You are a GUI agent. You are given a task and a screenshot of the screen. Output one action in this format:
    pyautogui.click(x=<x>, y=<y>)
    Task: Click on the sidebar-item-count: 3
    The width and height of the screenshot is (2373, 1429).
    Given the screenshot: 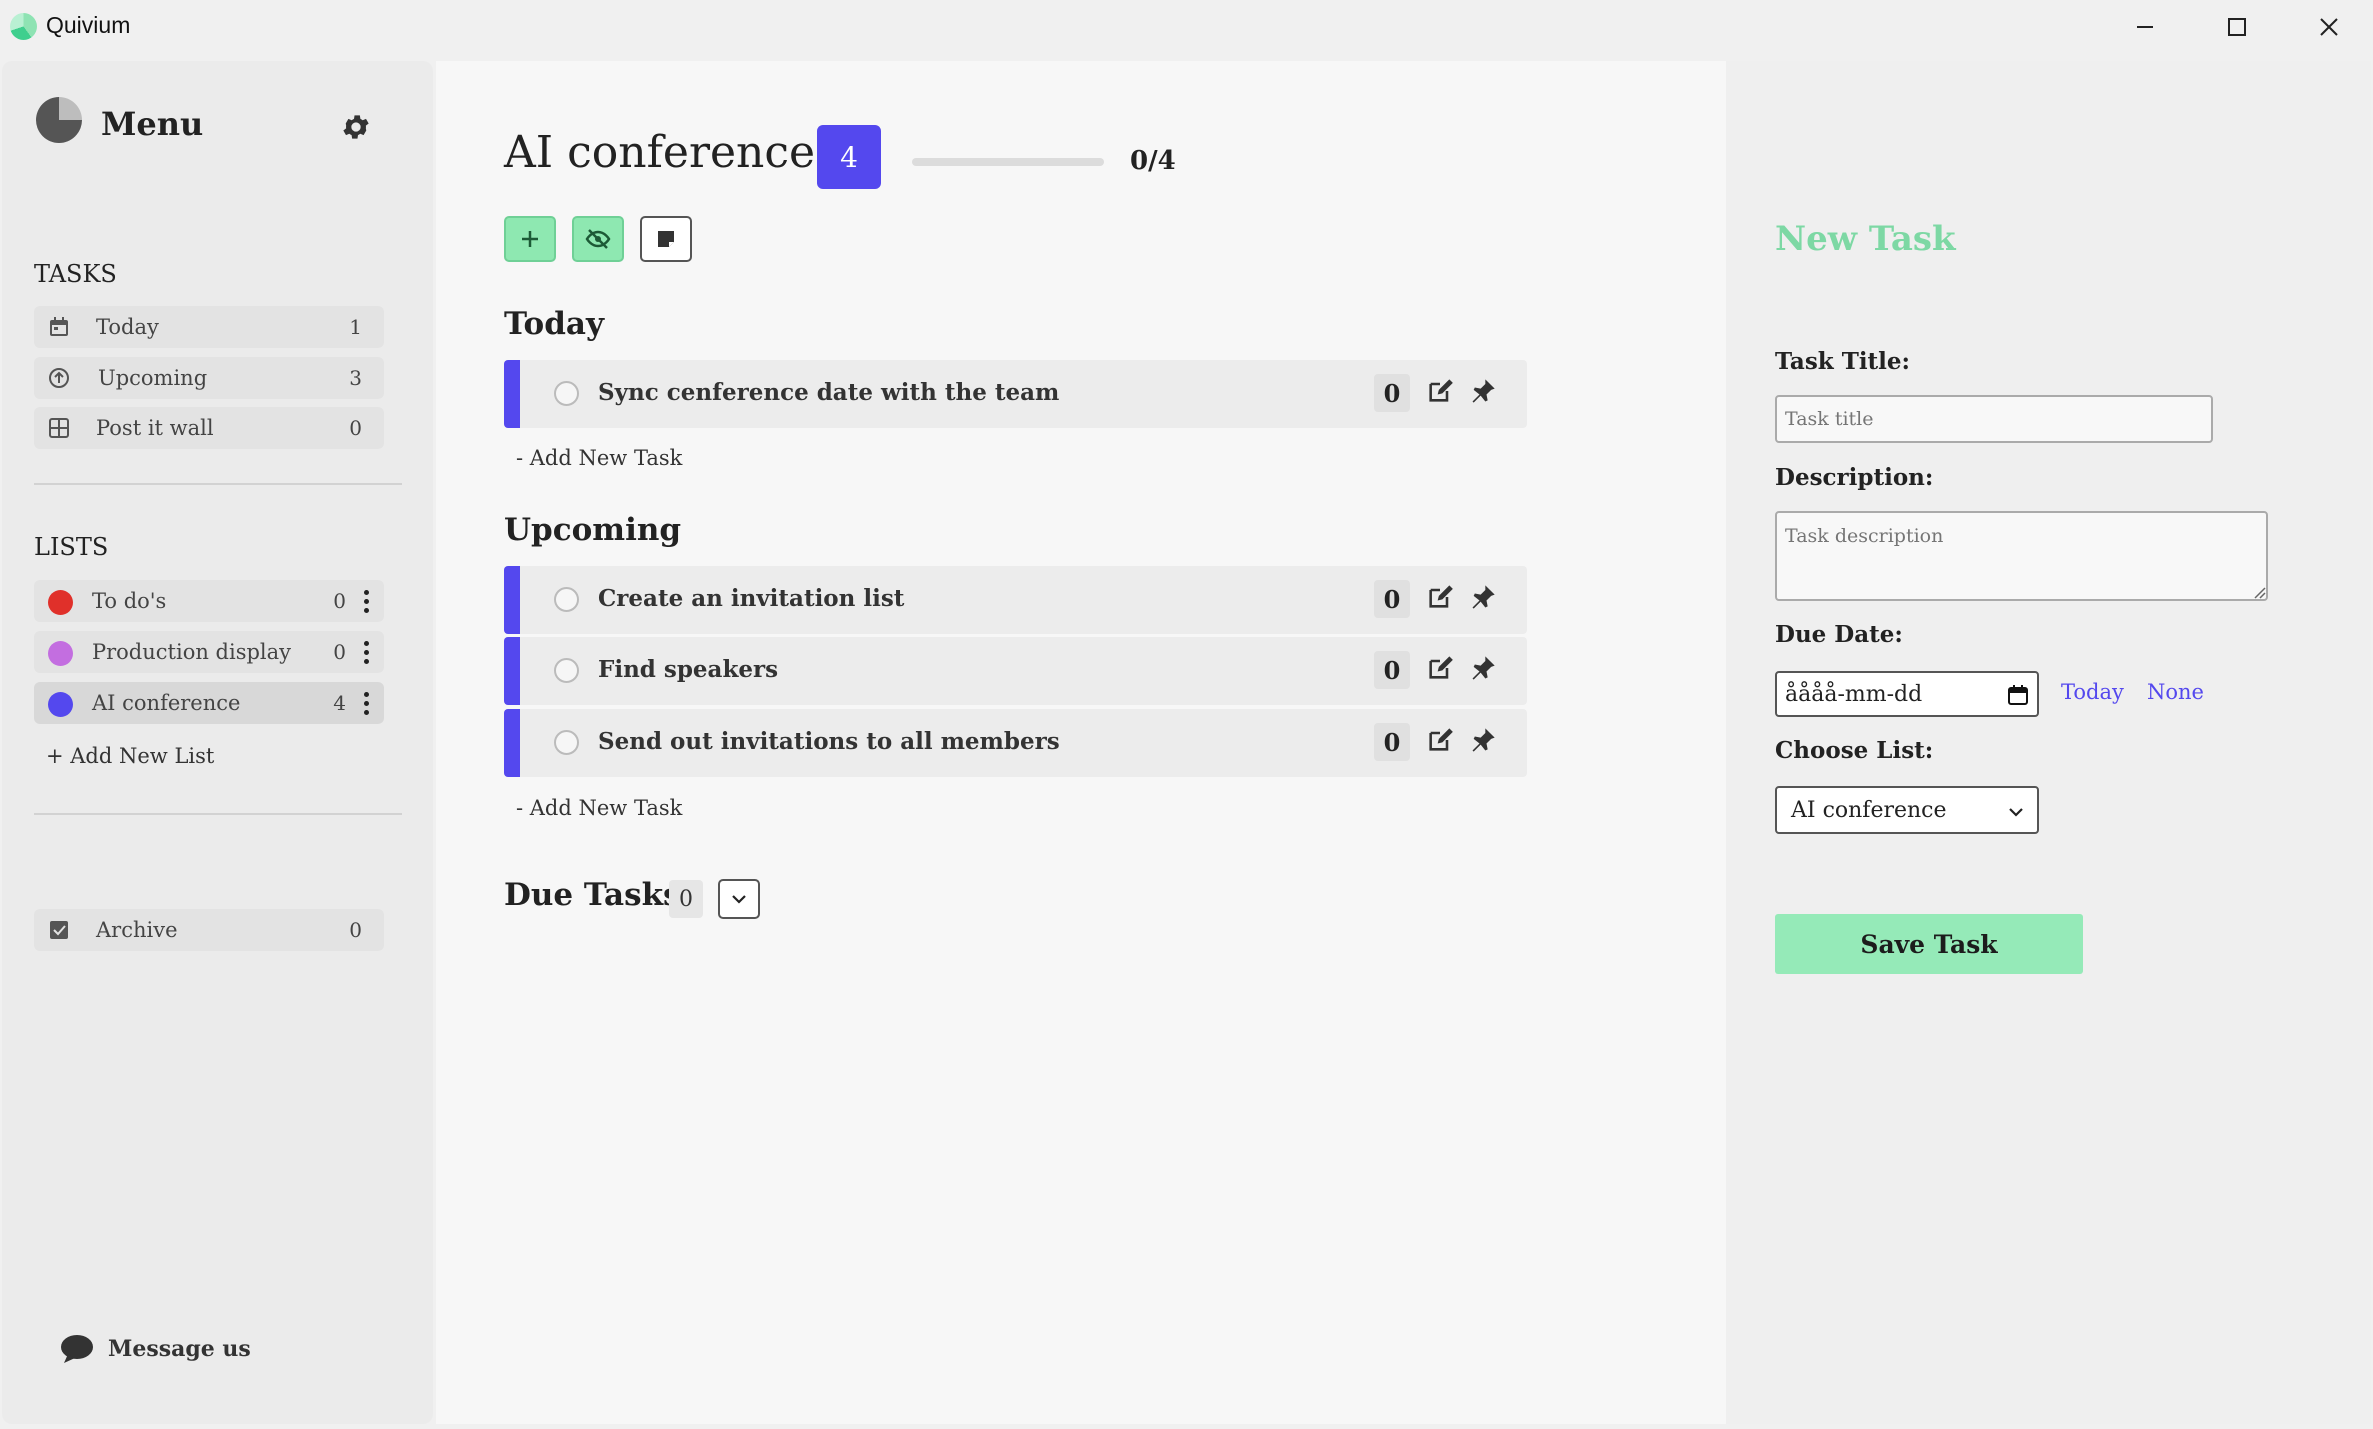 What is the action you would take?
    pyautogui.click(x=355, y=378)
    